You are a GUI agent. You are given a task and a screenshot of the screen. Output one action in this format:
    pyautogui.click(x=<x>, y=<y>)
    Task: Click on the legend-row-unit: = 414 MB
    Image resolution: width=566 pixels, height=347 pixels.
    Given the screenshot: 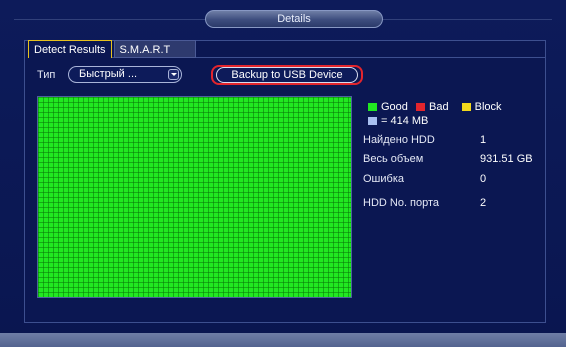 What is the action you would take?
    pyautogui.click(x=435, y=121)
    